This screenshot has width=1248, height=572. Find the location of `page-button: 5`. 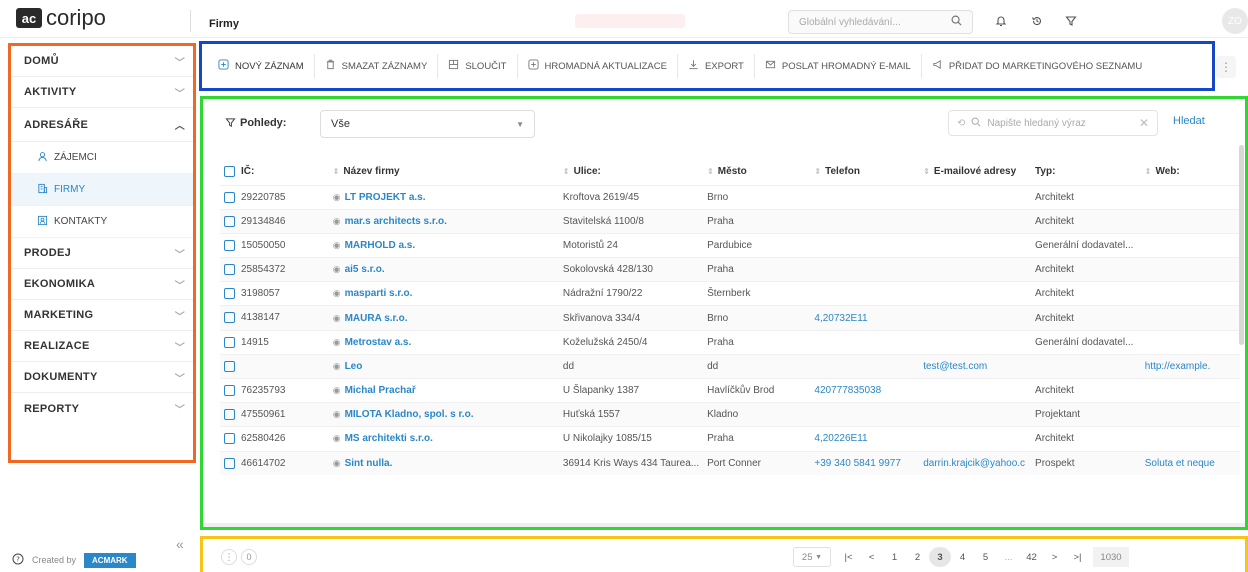

page-button: 5 is located at coordinates (985, 557).